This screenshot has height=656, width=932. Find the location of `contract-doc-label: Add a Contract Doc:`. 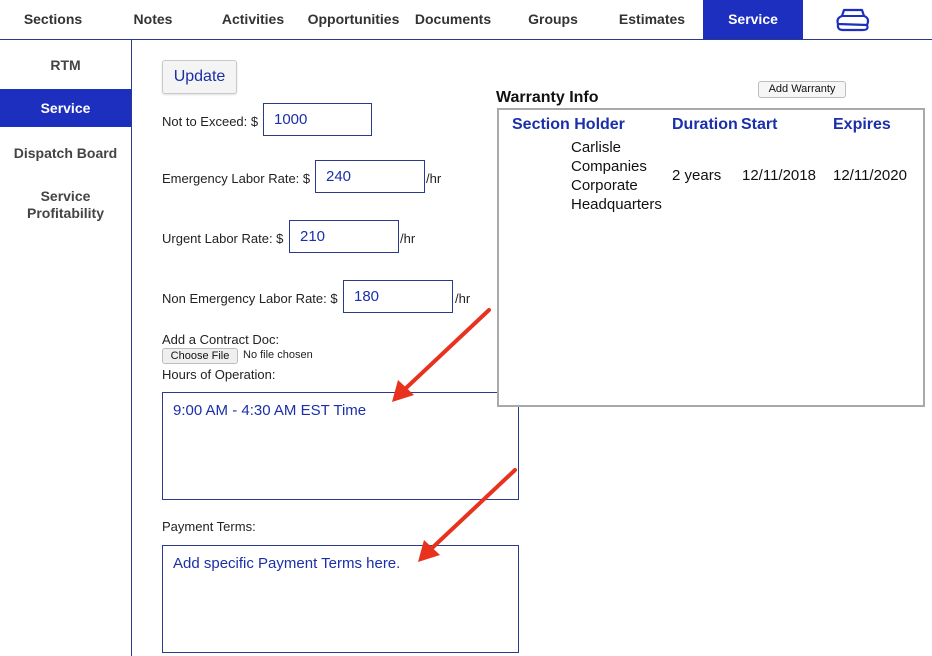

contract-doc-label: Add a Contract Doc: is located at coordinates (221, 339).